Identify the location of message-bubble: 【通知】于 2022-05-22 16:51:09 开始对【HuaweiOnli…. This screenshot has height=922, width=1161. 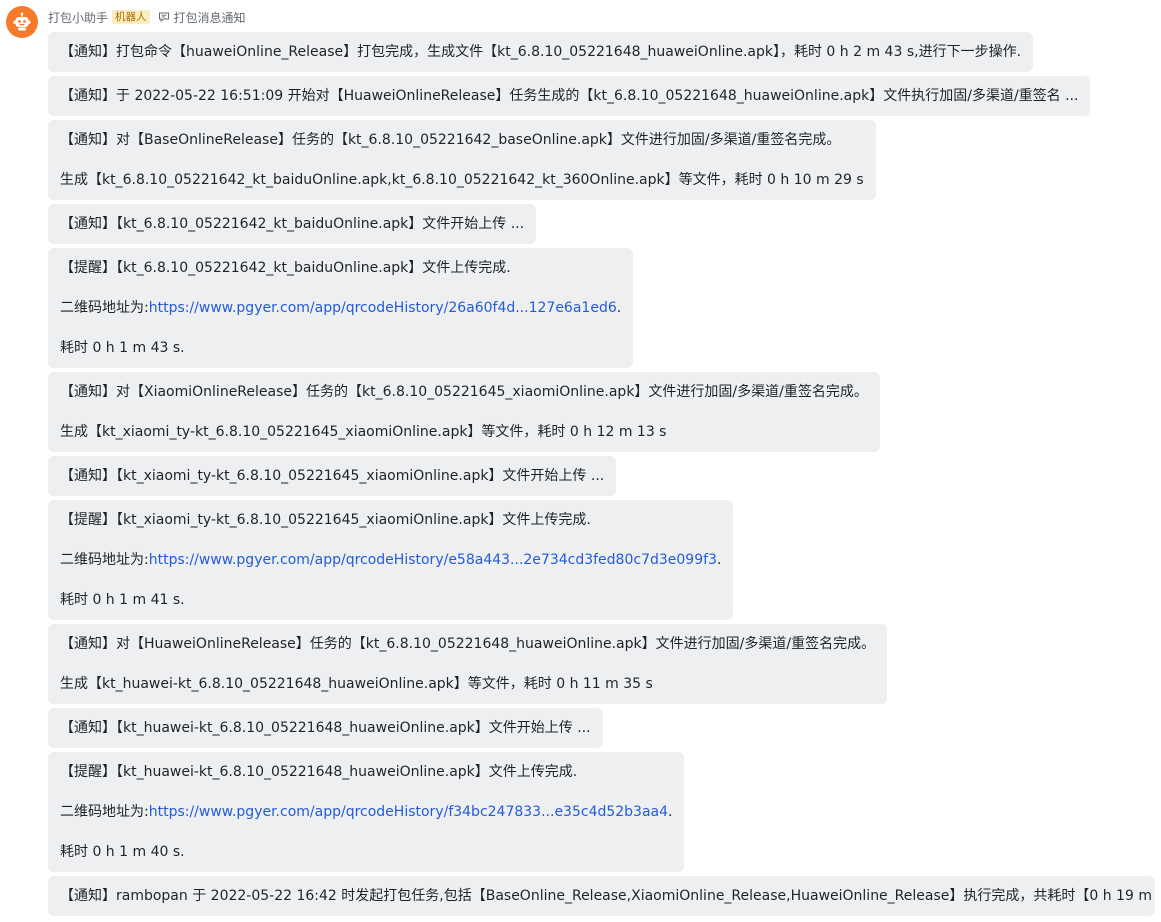
(569, 96).